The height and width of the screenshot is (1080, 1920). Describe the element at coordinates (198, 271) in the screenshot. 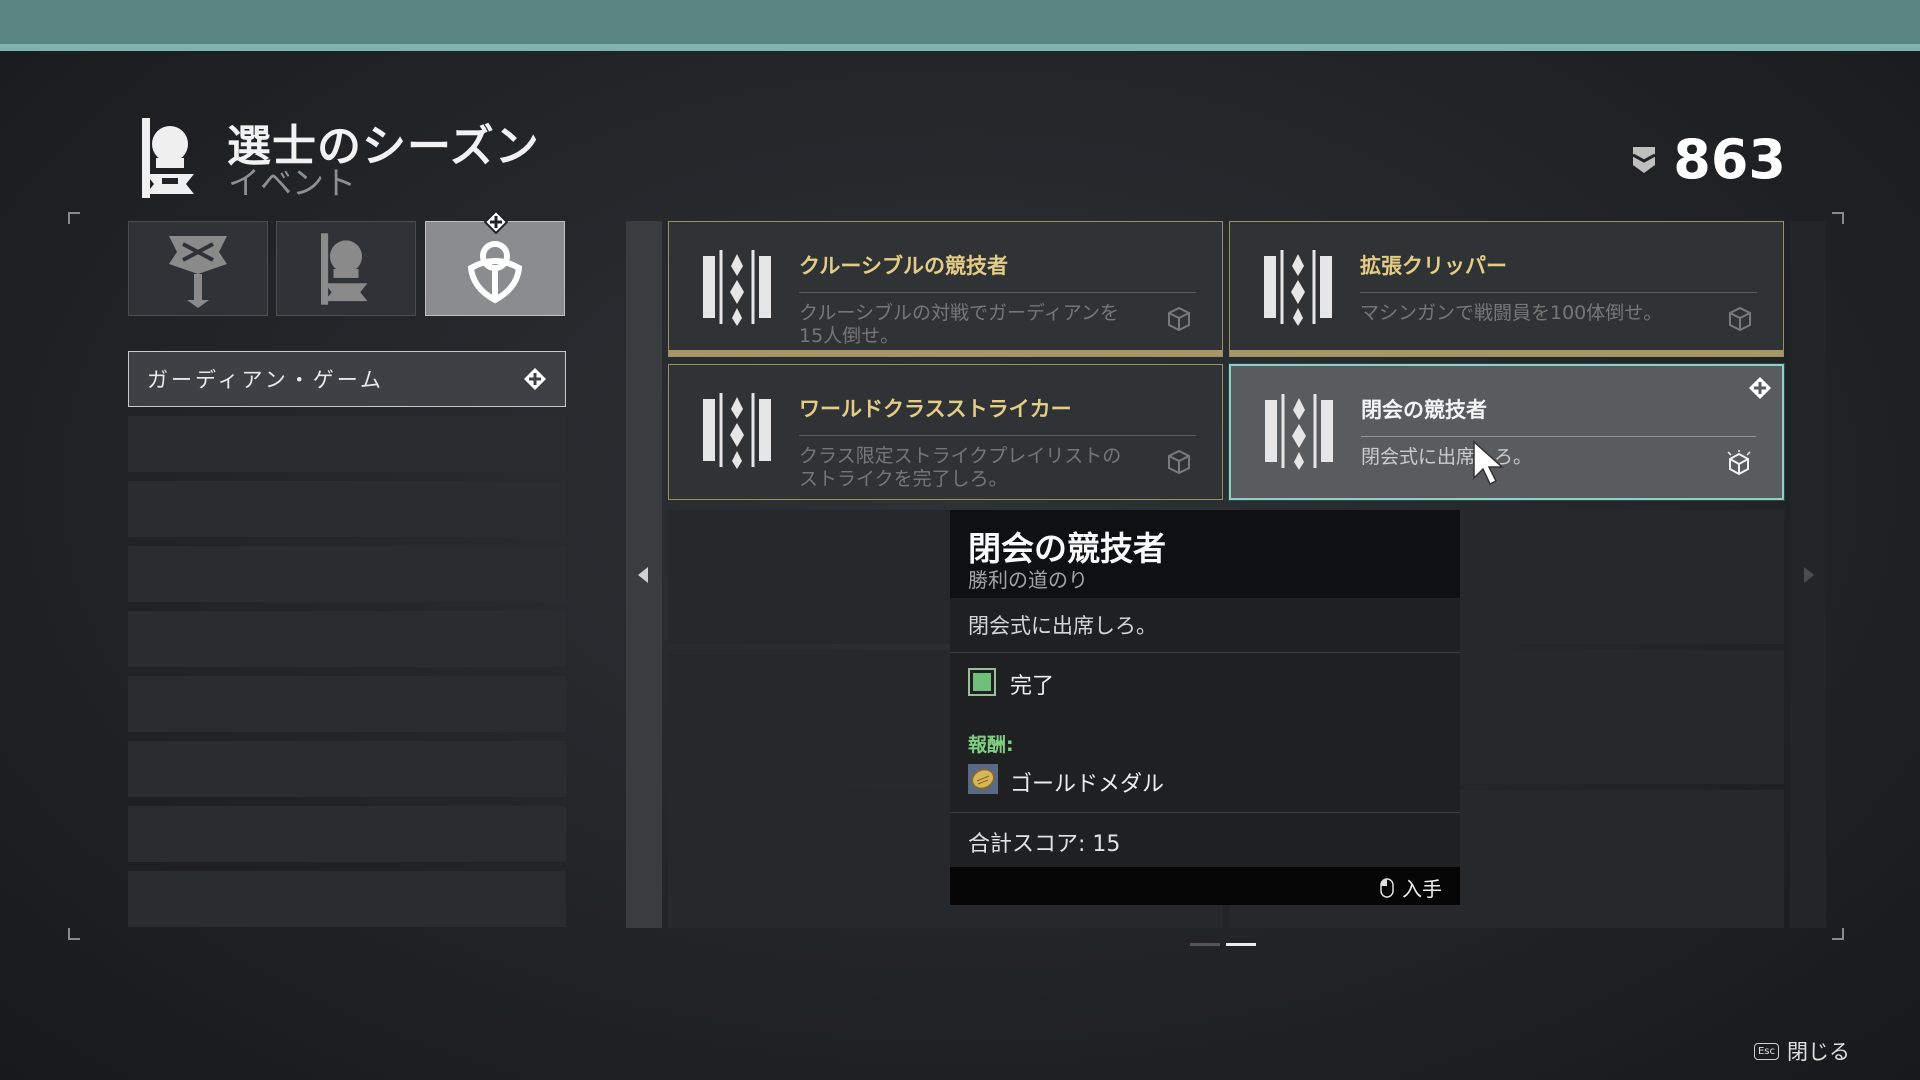

I see `crucible-emblem-icon` at that location.